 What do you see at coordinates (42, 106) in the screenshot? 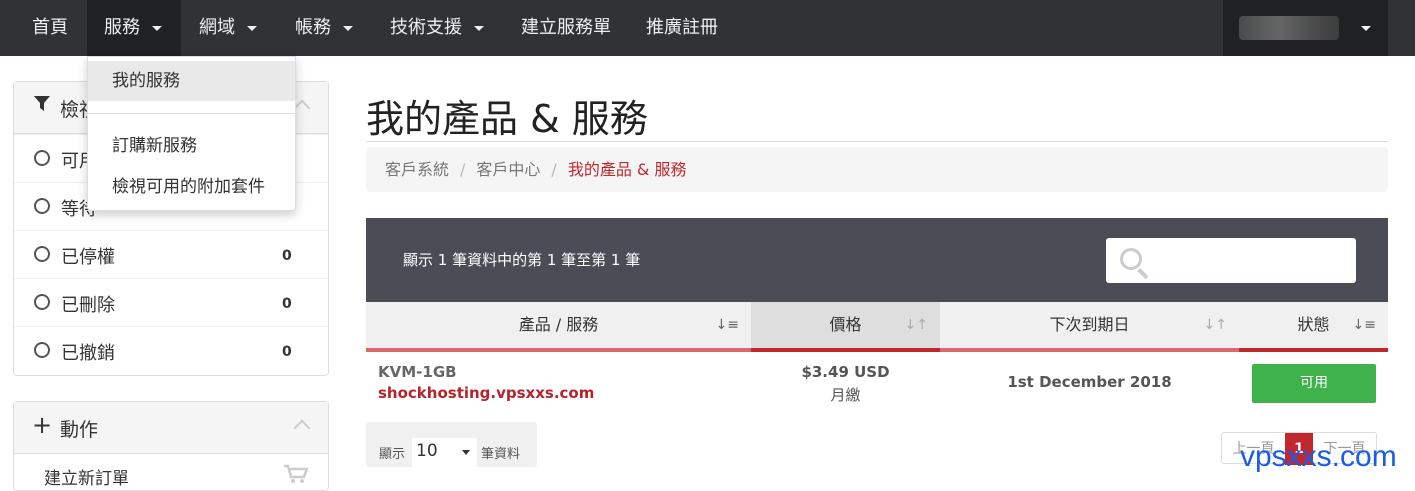
I see `filter-icon` at bounding box center [42, 106].